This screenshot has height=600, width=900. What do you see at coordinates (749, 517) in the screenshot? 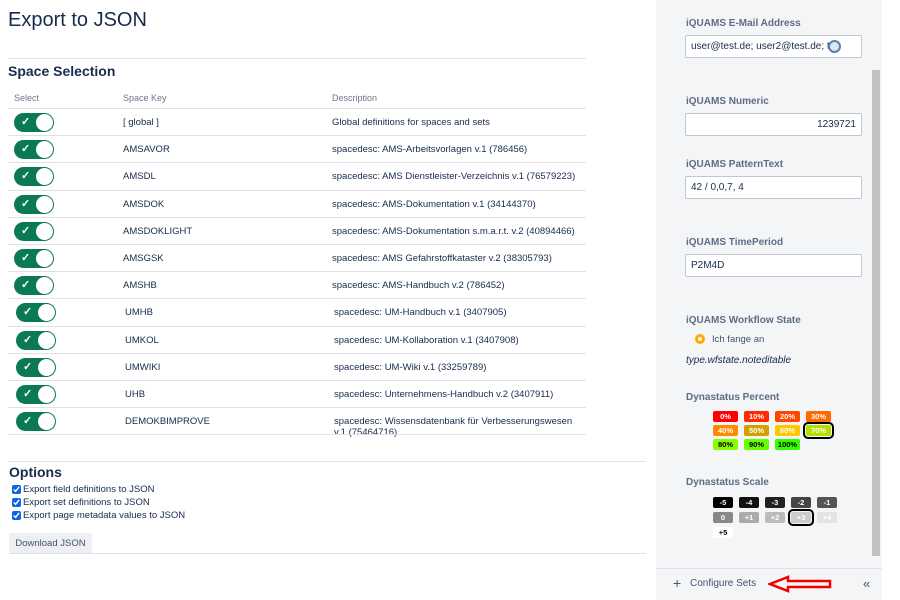
I see `scale-badge: +1` at bounding box center [749, 517].